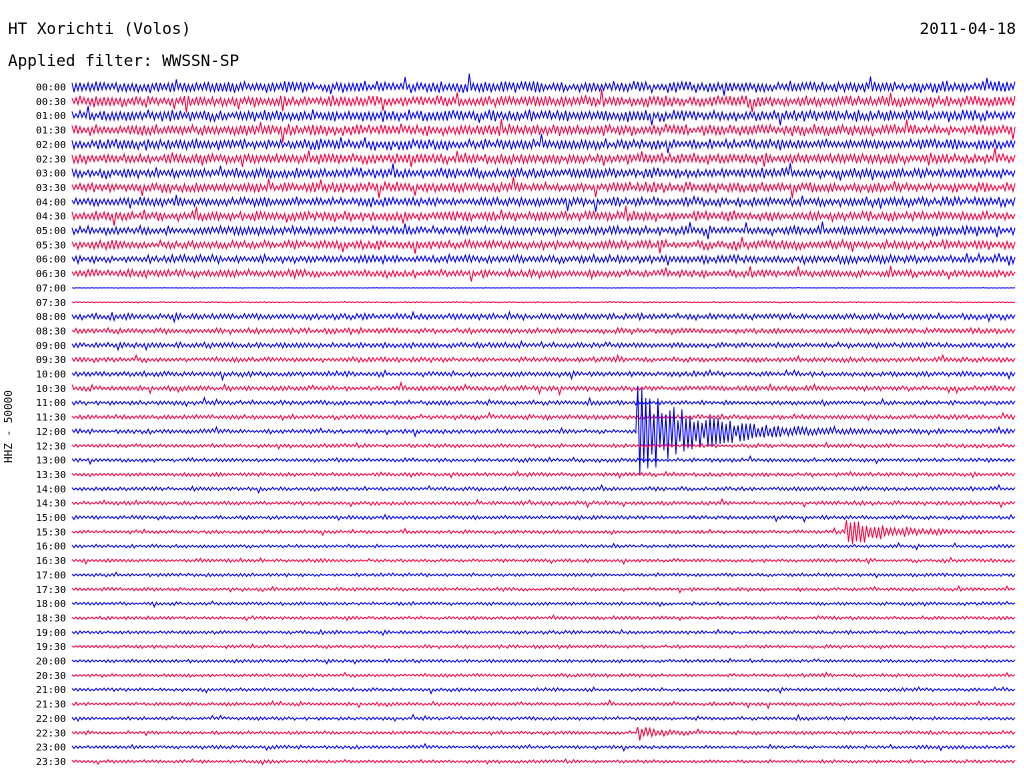  Describe the element at coordinates (51, 633) in the screenshot. I see `row-label: 19:00` at that location.